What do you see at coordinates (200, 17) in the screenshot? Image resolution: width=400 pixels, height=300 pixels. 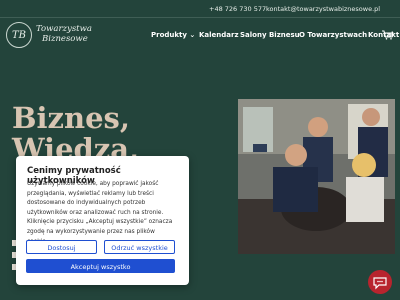 I see `header-divider` at bounding box center [200, 17].